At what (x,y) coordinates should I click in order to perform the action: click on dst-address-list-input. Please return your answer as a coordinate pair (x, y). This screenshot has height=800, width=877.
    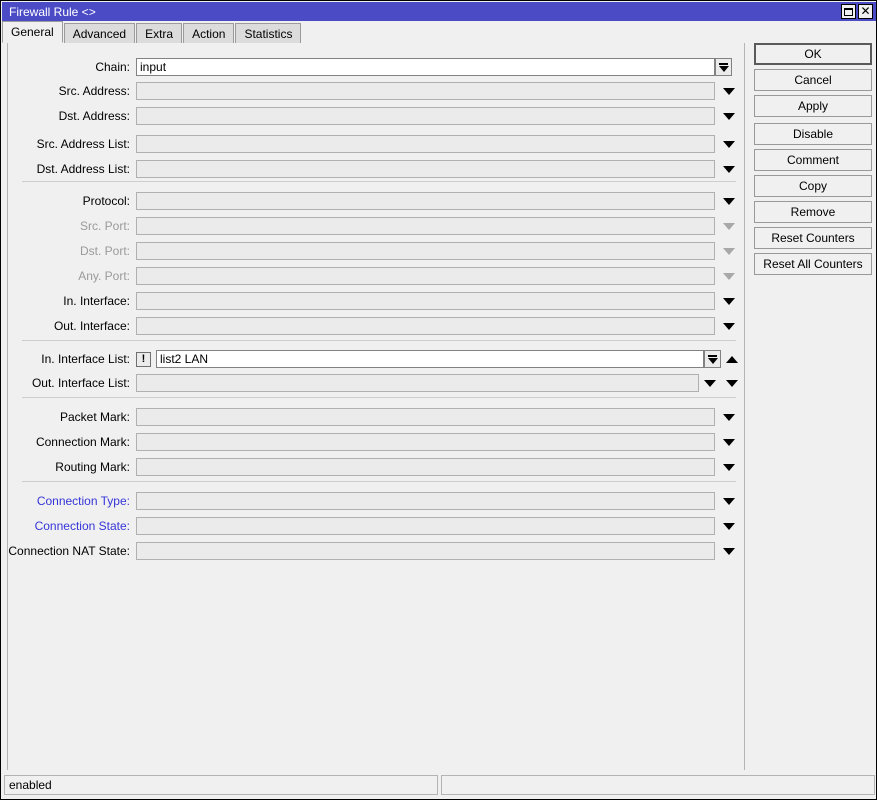
    Looking at the image, I should click on (425, 169).